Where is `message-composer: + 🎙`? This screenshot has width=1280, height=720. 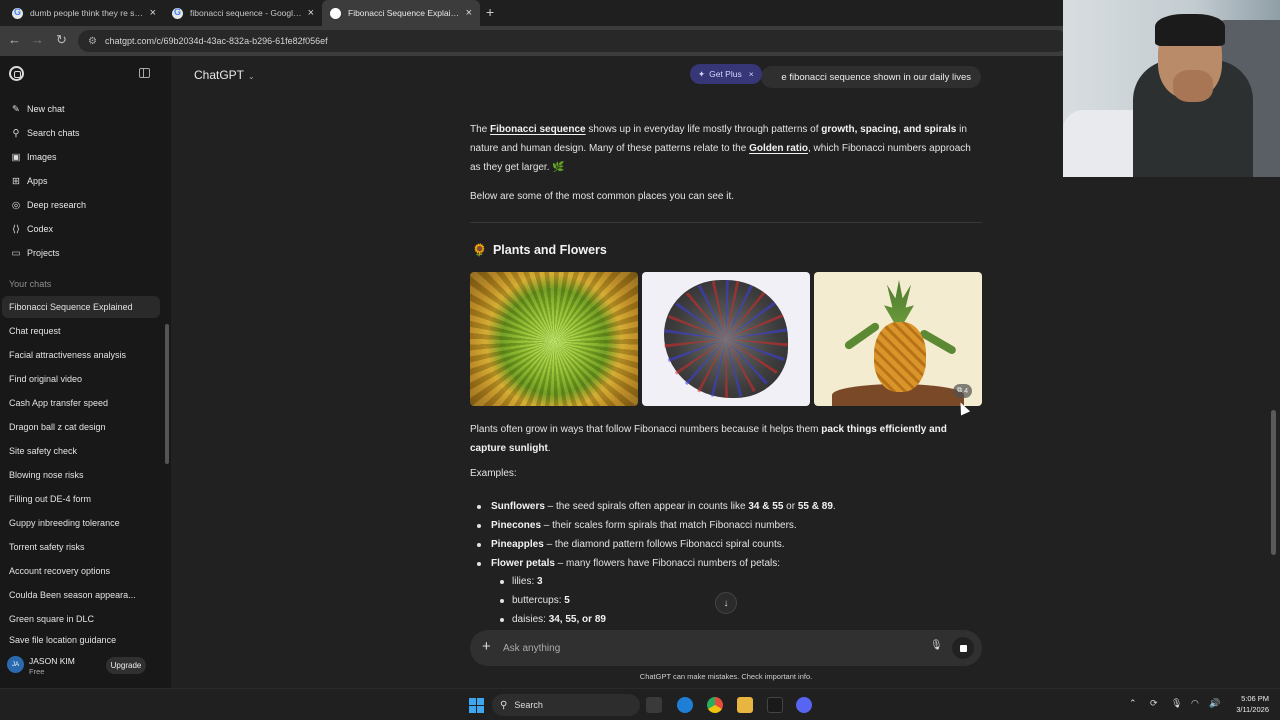 message-composer: + 🎙 is located at coordinates (726, 648).